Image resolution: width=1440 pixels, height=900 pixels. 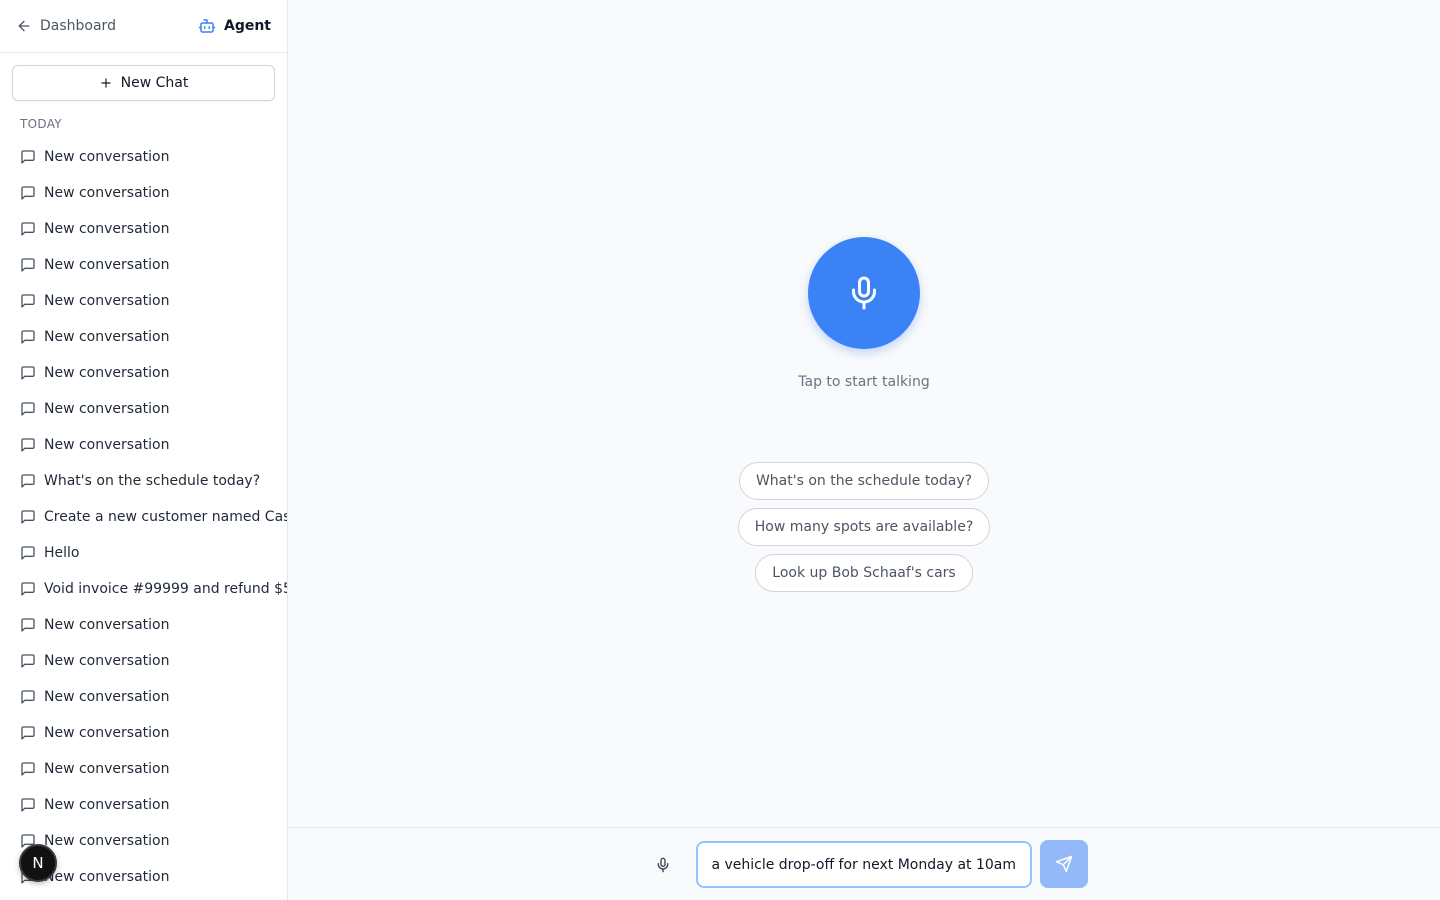 What do you see at coordinates (62, 553) in the screenshot?
I see `conversation-title: Hello` at bounding box center [62, 553].